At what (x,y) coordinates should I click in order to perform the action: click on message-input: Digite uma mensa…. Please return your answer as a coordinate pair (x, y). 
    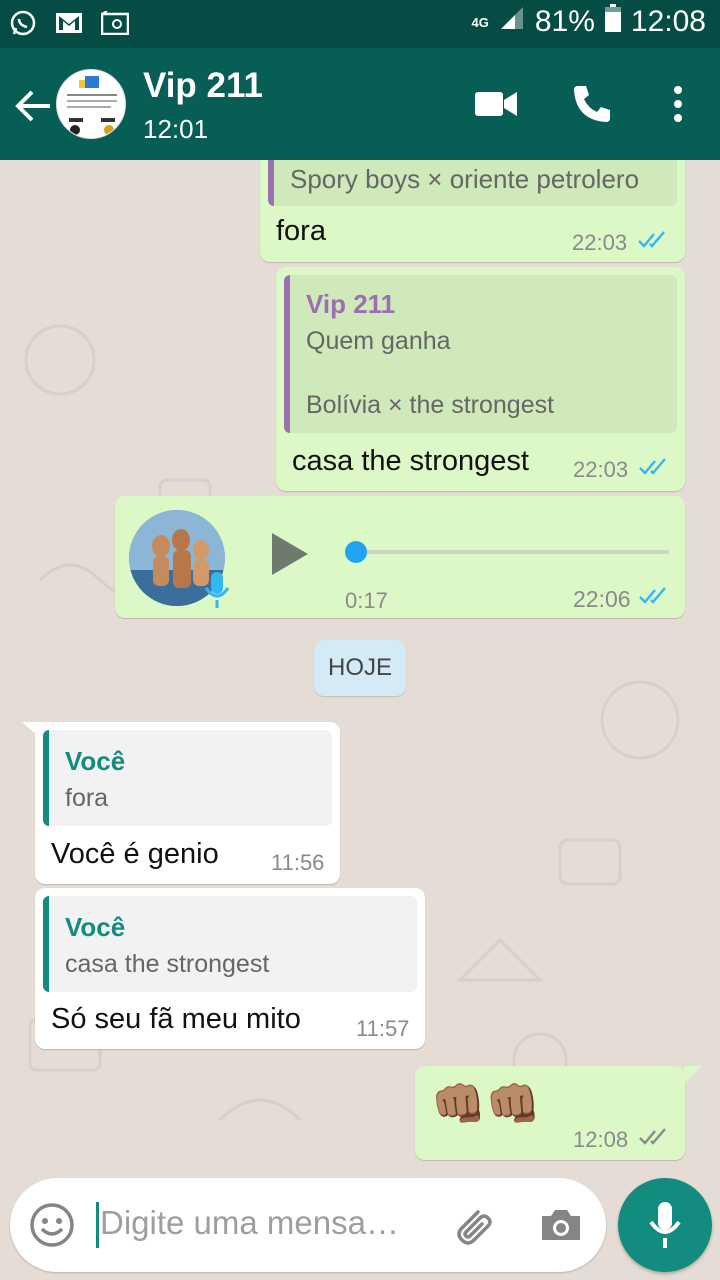
    Looking at the image, I should click on (249, 1223).